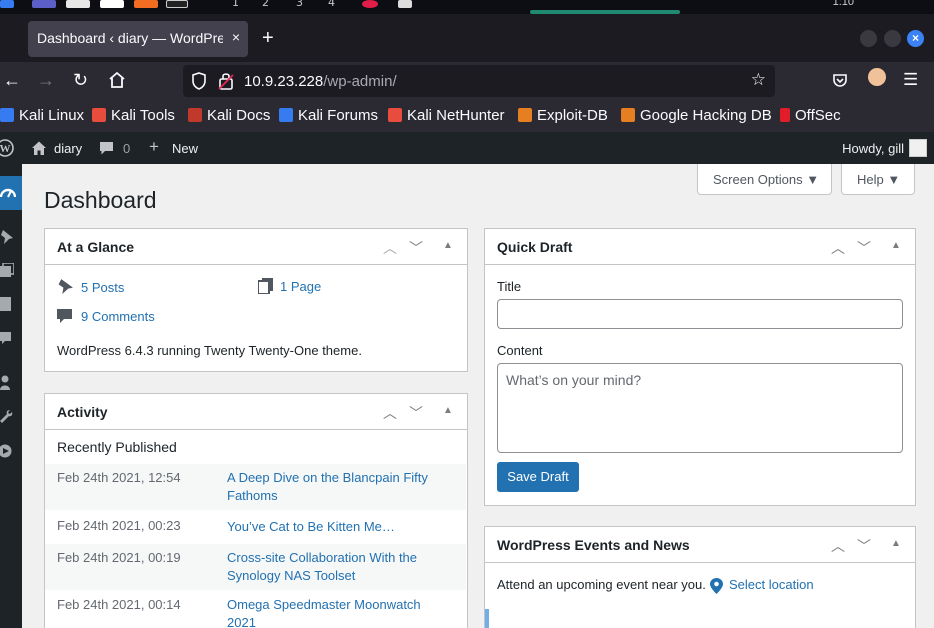 This screenshot has height=628, width=934. I want to click on reload-icon: ↻, so click(80, 80).